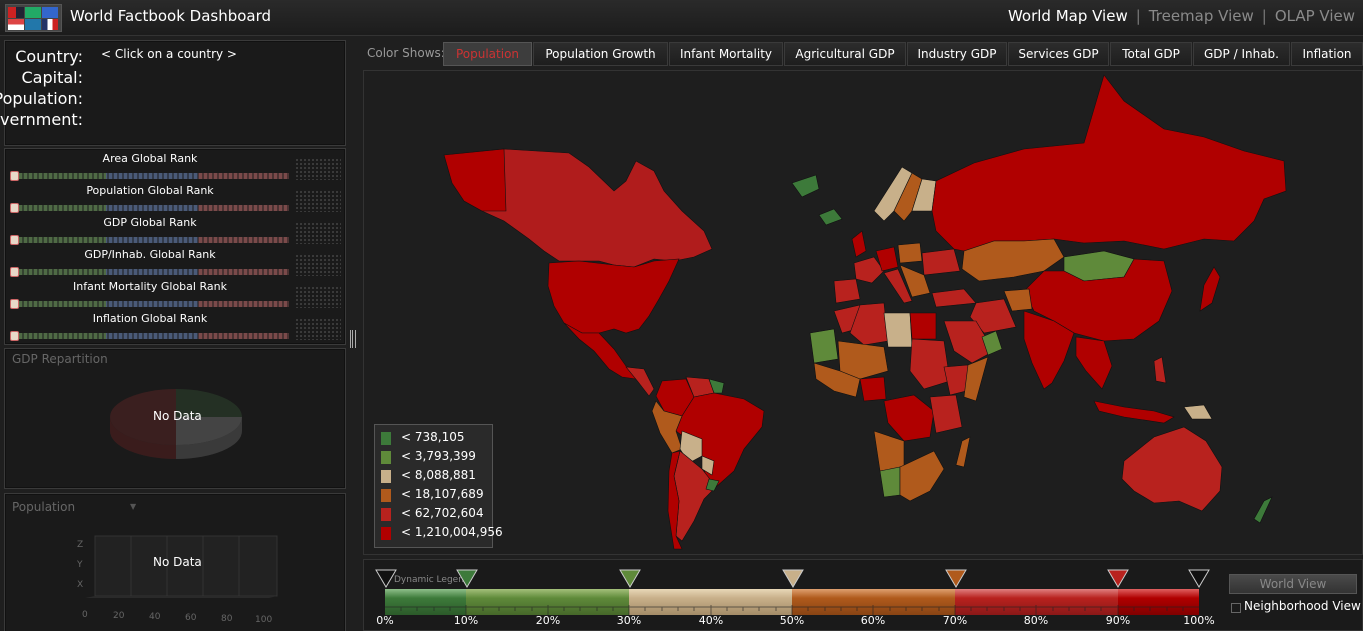 The image size is (1363, 631). What do you see at coordinates (830, 217) in the screenshot?
I see `country-iceland` at bounding box center [830, 217].